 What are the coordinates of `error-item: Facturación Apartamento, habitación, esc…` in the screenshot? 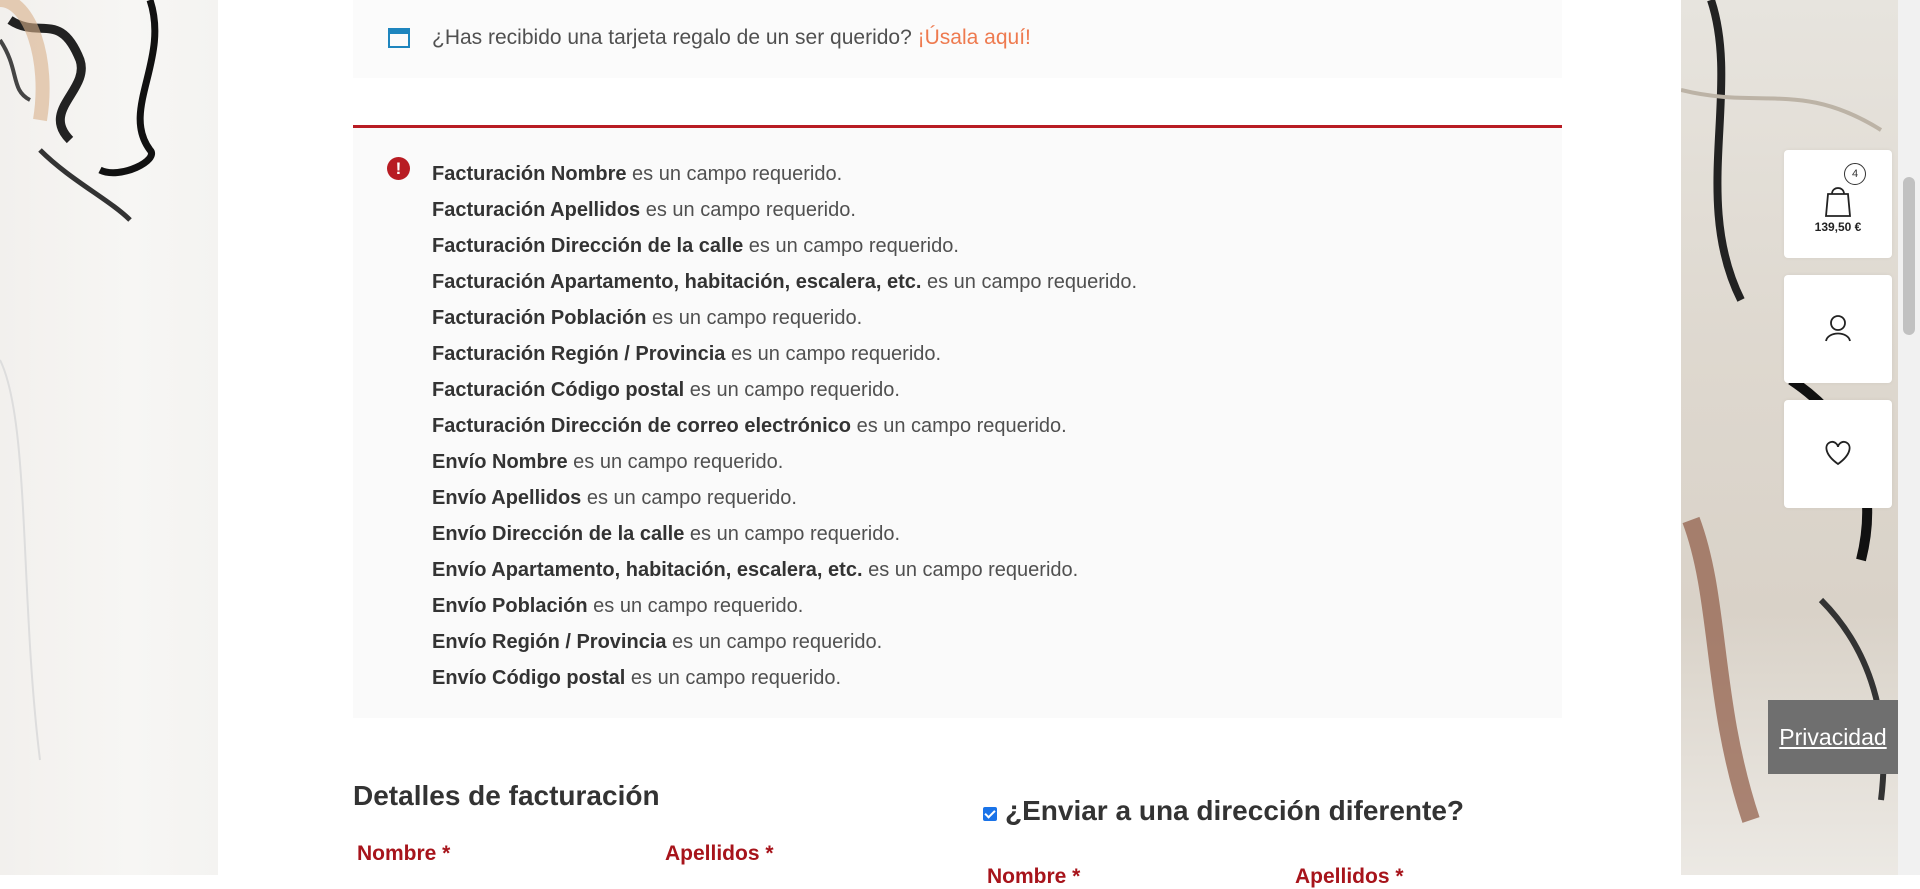 It's located at (784, 282).